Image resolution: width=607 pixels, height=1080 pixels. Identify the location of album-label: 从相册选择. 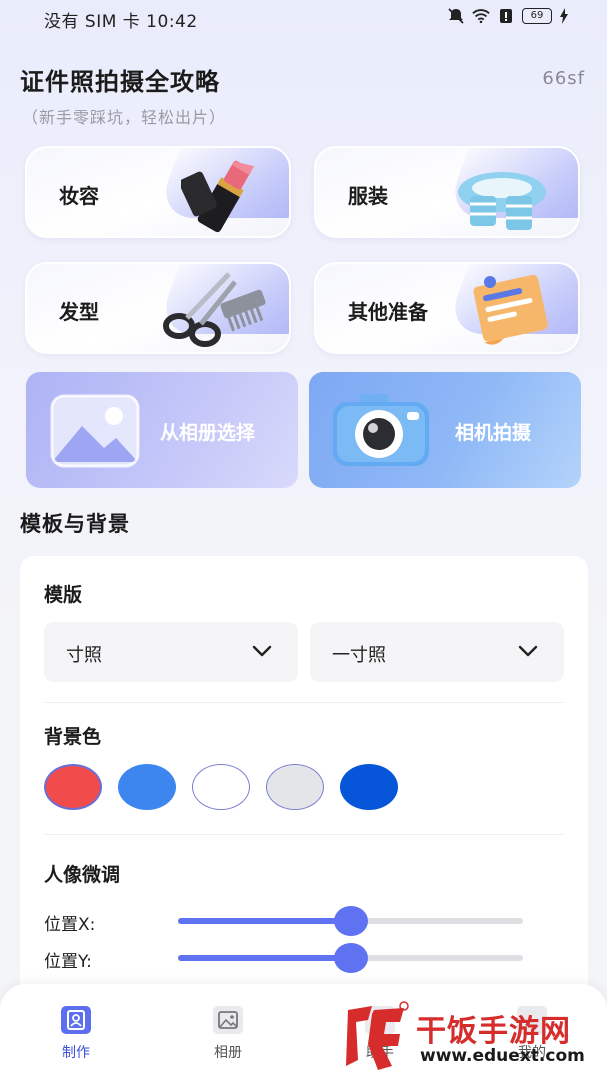
(208, 433).